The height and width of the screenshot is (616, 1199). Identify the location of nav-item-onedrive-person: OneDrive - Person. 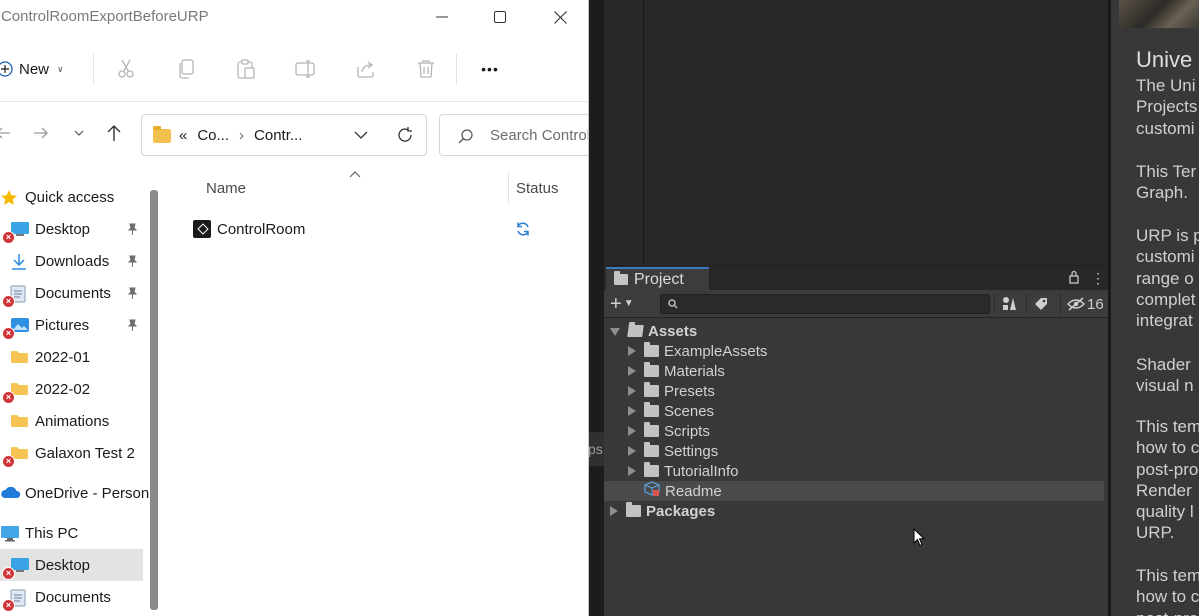
(74, 493).